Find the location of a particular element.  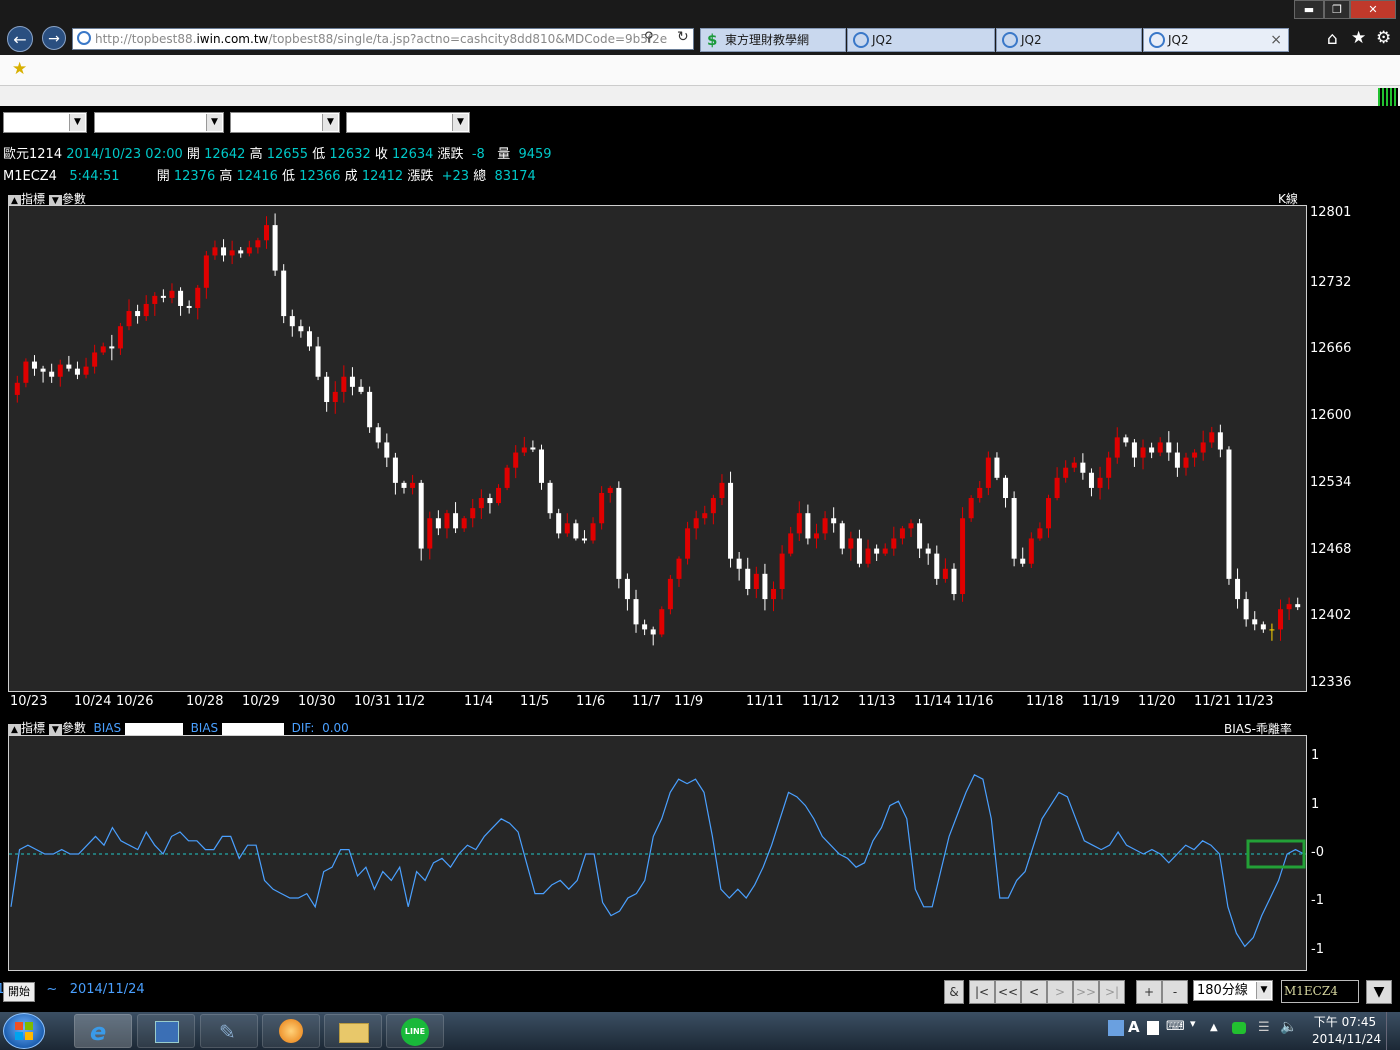

maximize-button: ❐ is located at coordinates (1337, 9).